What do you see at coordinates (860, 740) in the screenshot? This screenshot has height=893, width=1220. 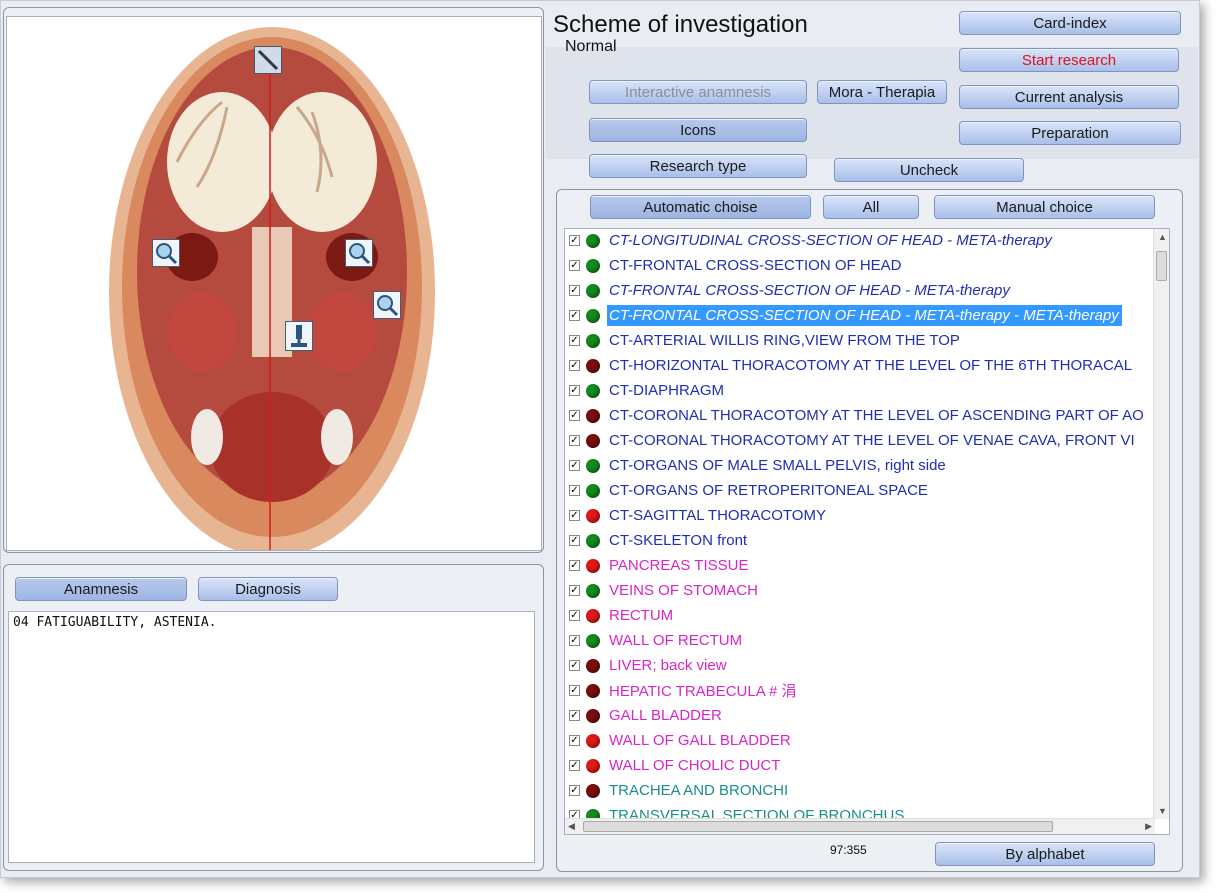 I see `list-item: ✓ WALL OF GALL BLADDER` at bounding box center [860, 740].